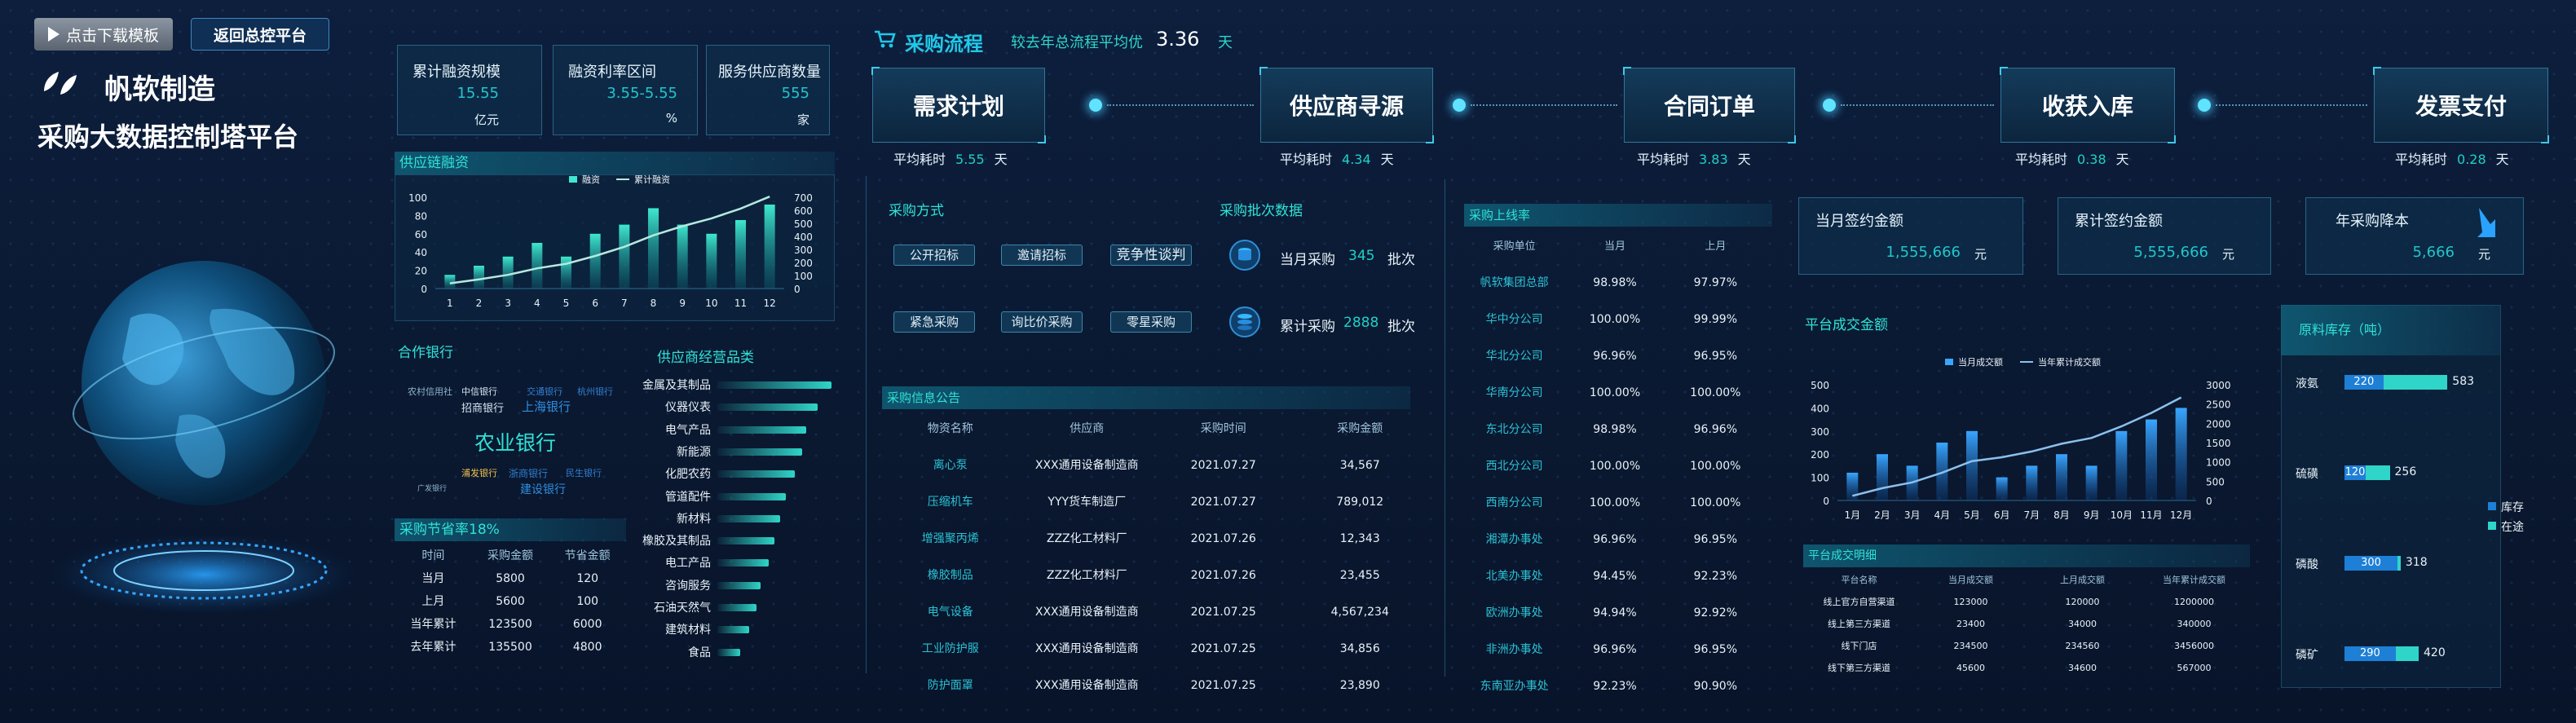 The height and width of the screenshot is (723, 2576). What do you see at coordinates (2069, 362) in the screenshot?
I see `legend-line-label: 当年累计成交额` at bounding box center [2069, 362].